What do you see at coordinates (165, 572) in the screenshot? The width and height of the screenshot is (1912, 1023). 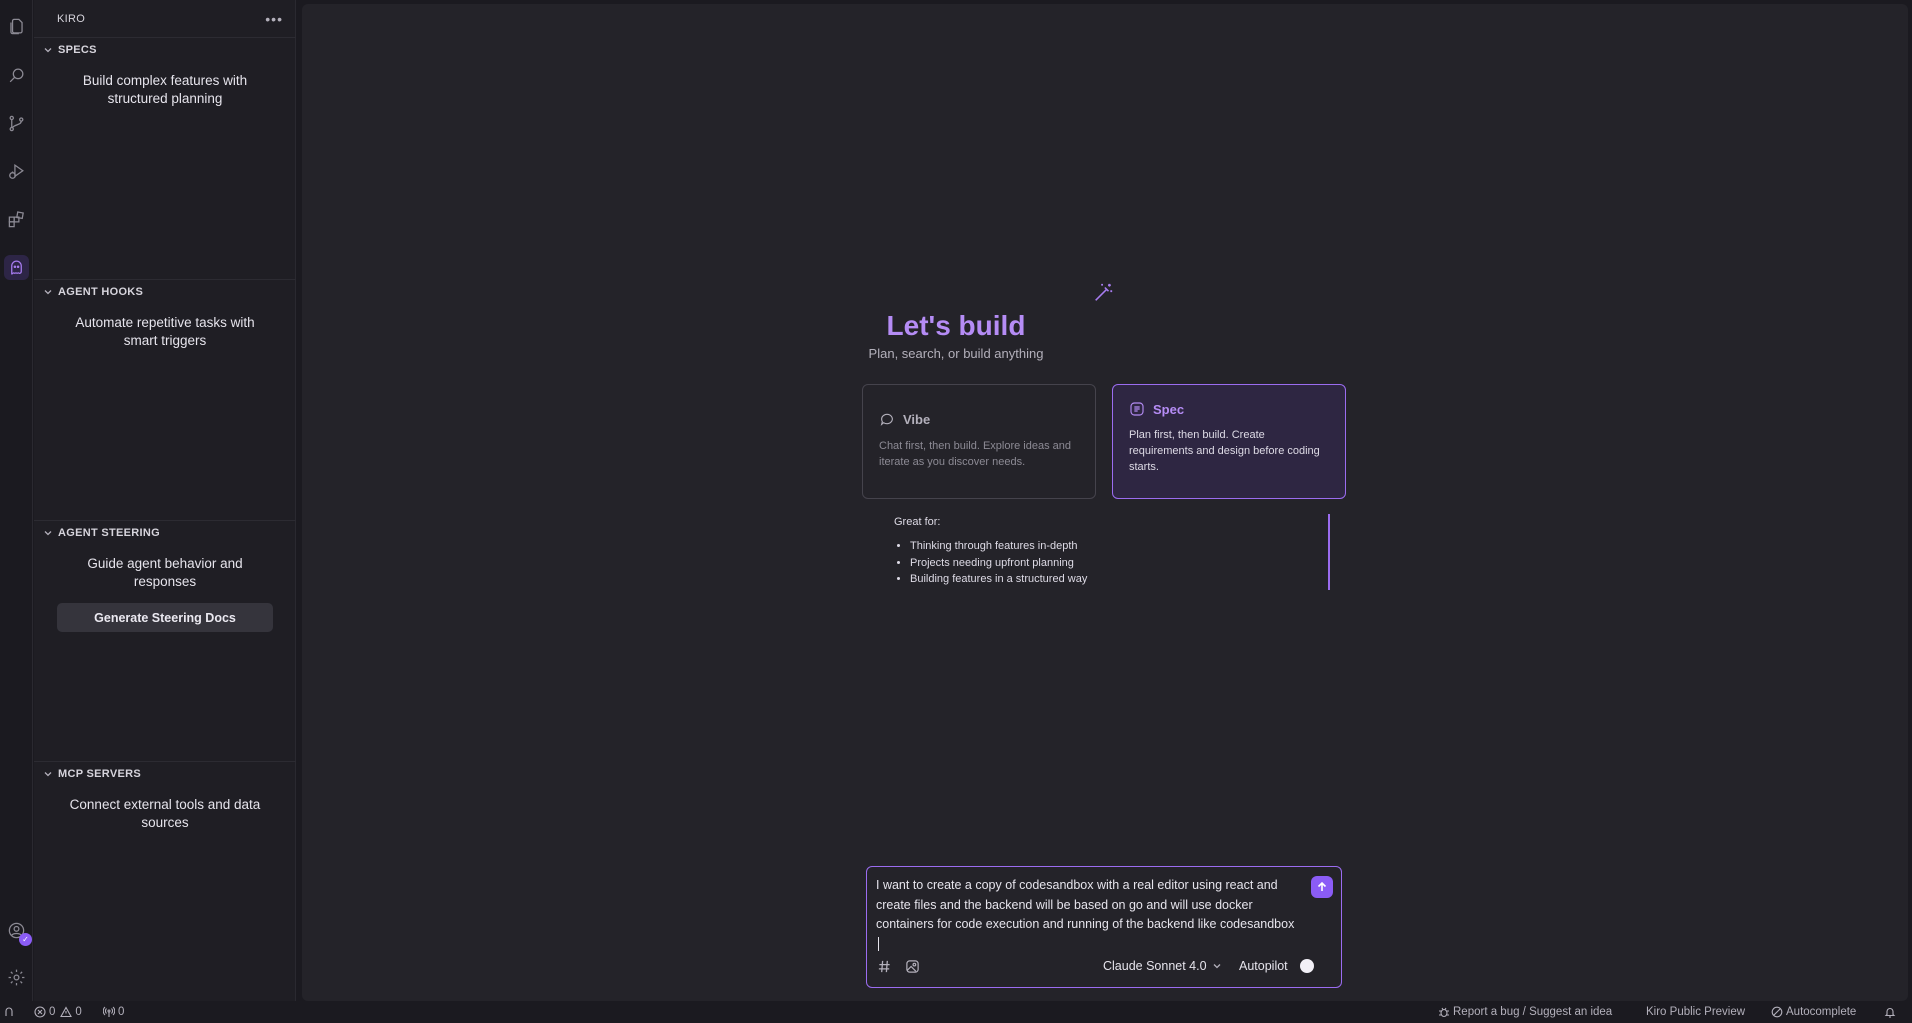 I see `section-description: Guide agent behavior and responses` at bounding box center [165, 572].